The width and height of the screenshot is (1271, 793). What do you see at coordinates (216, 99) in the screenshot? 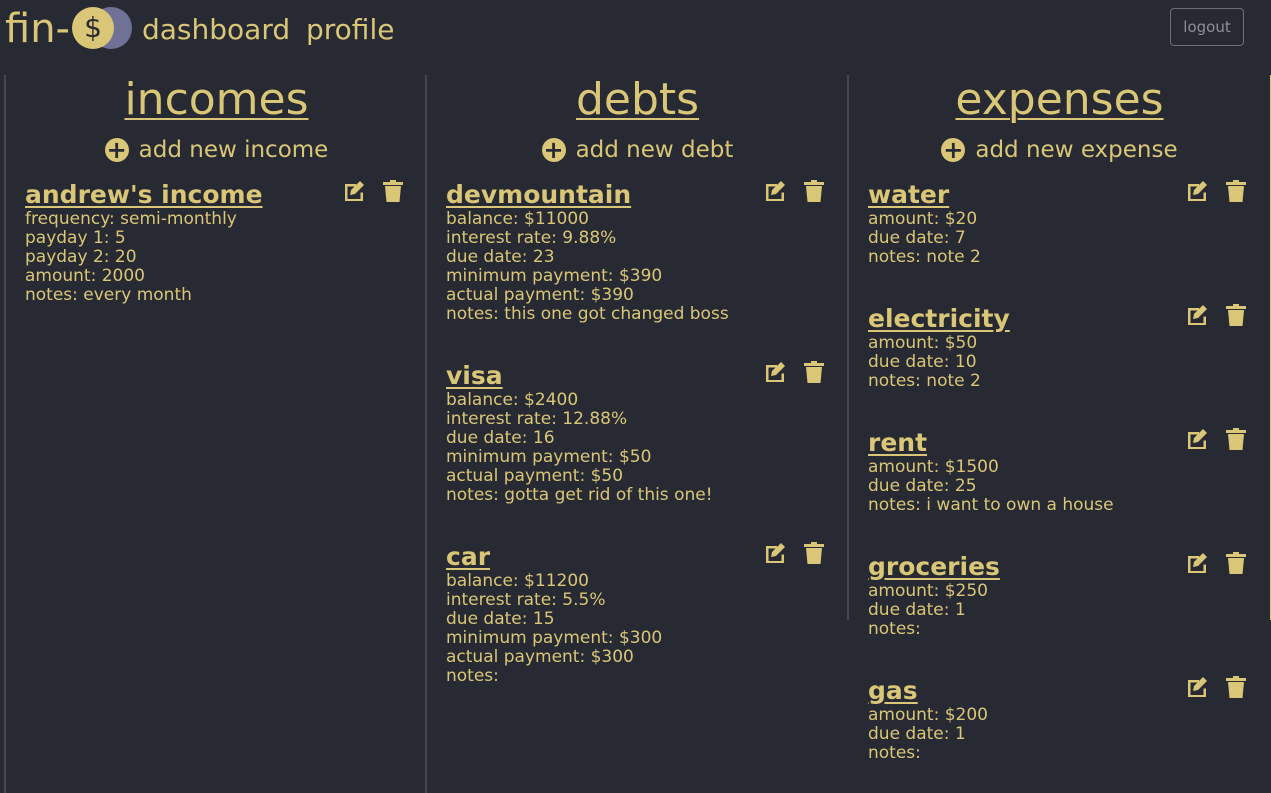
I see `incomes-title: incomes` at bounding box center [216, 99].